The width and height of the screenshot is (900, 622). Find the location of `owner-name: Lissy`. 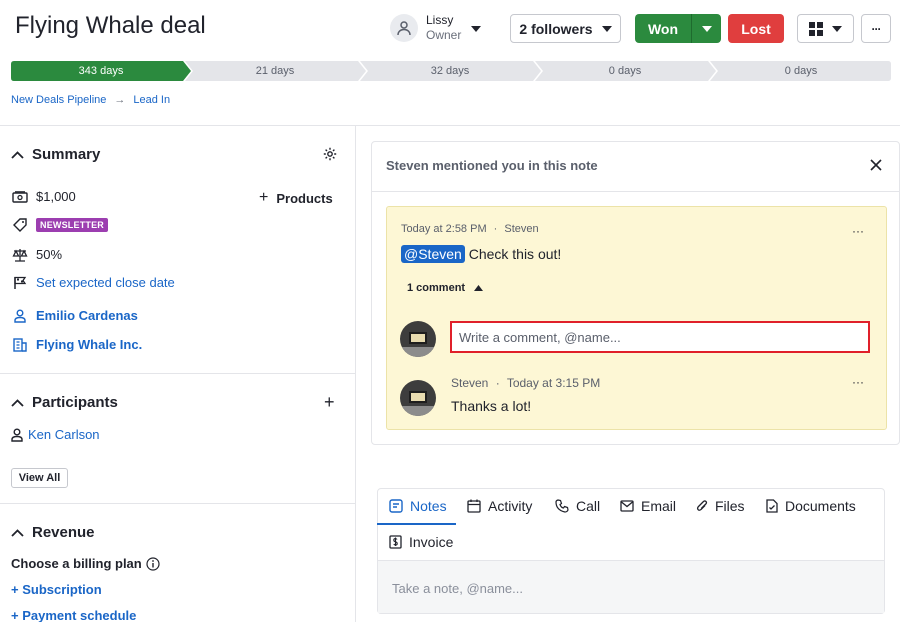

owner-name: Lissy is located at coordinates (440, 20).